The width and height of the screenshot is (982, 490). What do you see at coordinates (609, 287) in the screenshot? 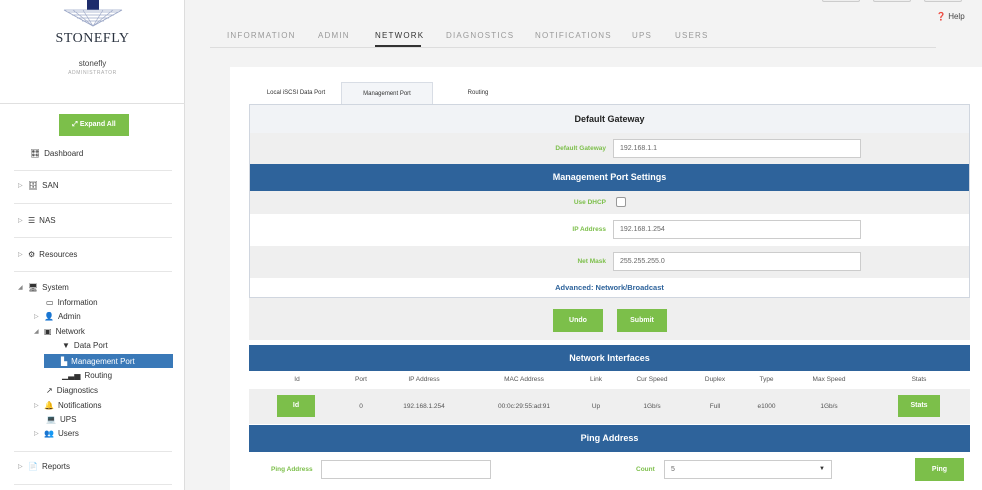
I see `advanced-link: Advanced: Network/Broadcast` at bounding box center [609, 287].